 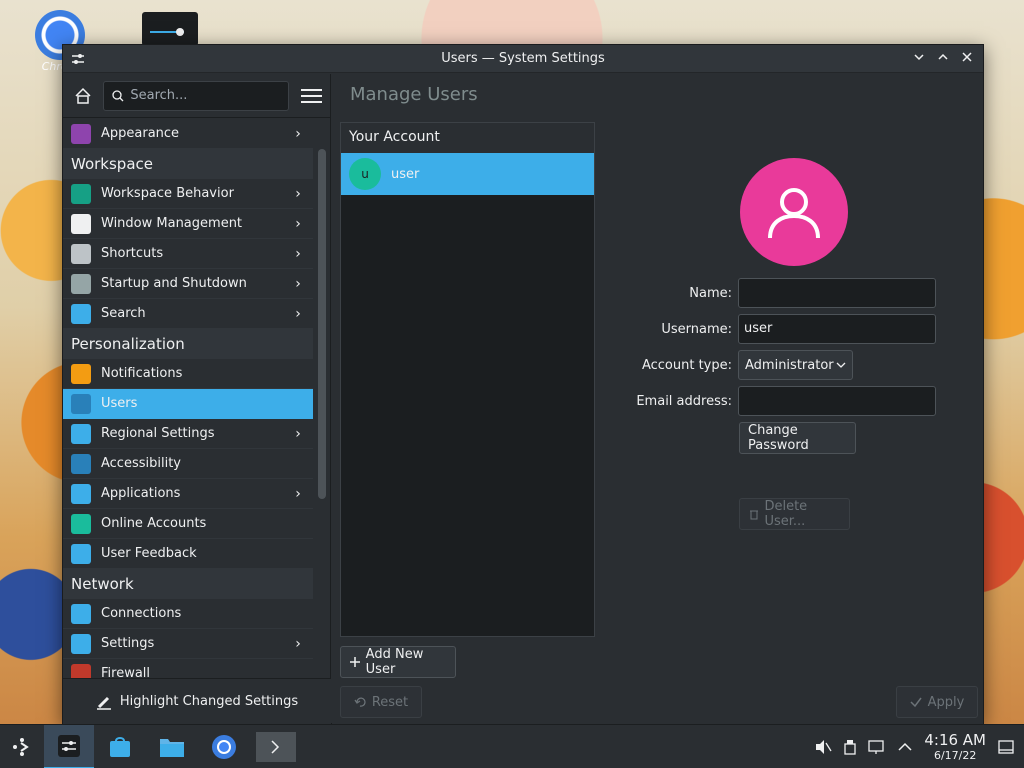 What do you see at coordinates (81, 193) in the screenshot?
I see `workspace-behavior-icon` at bounding box center [81, 193].